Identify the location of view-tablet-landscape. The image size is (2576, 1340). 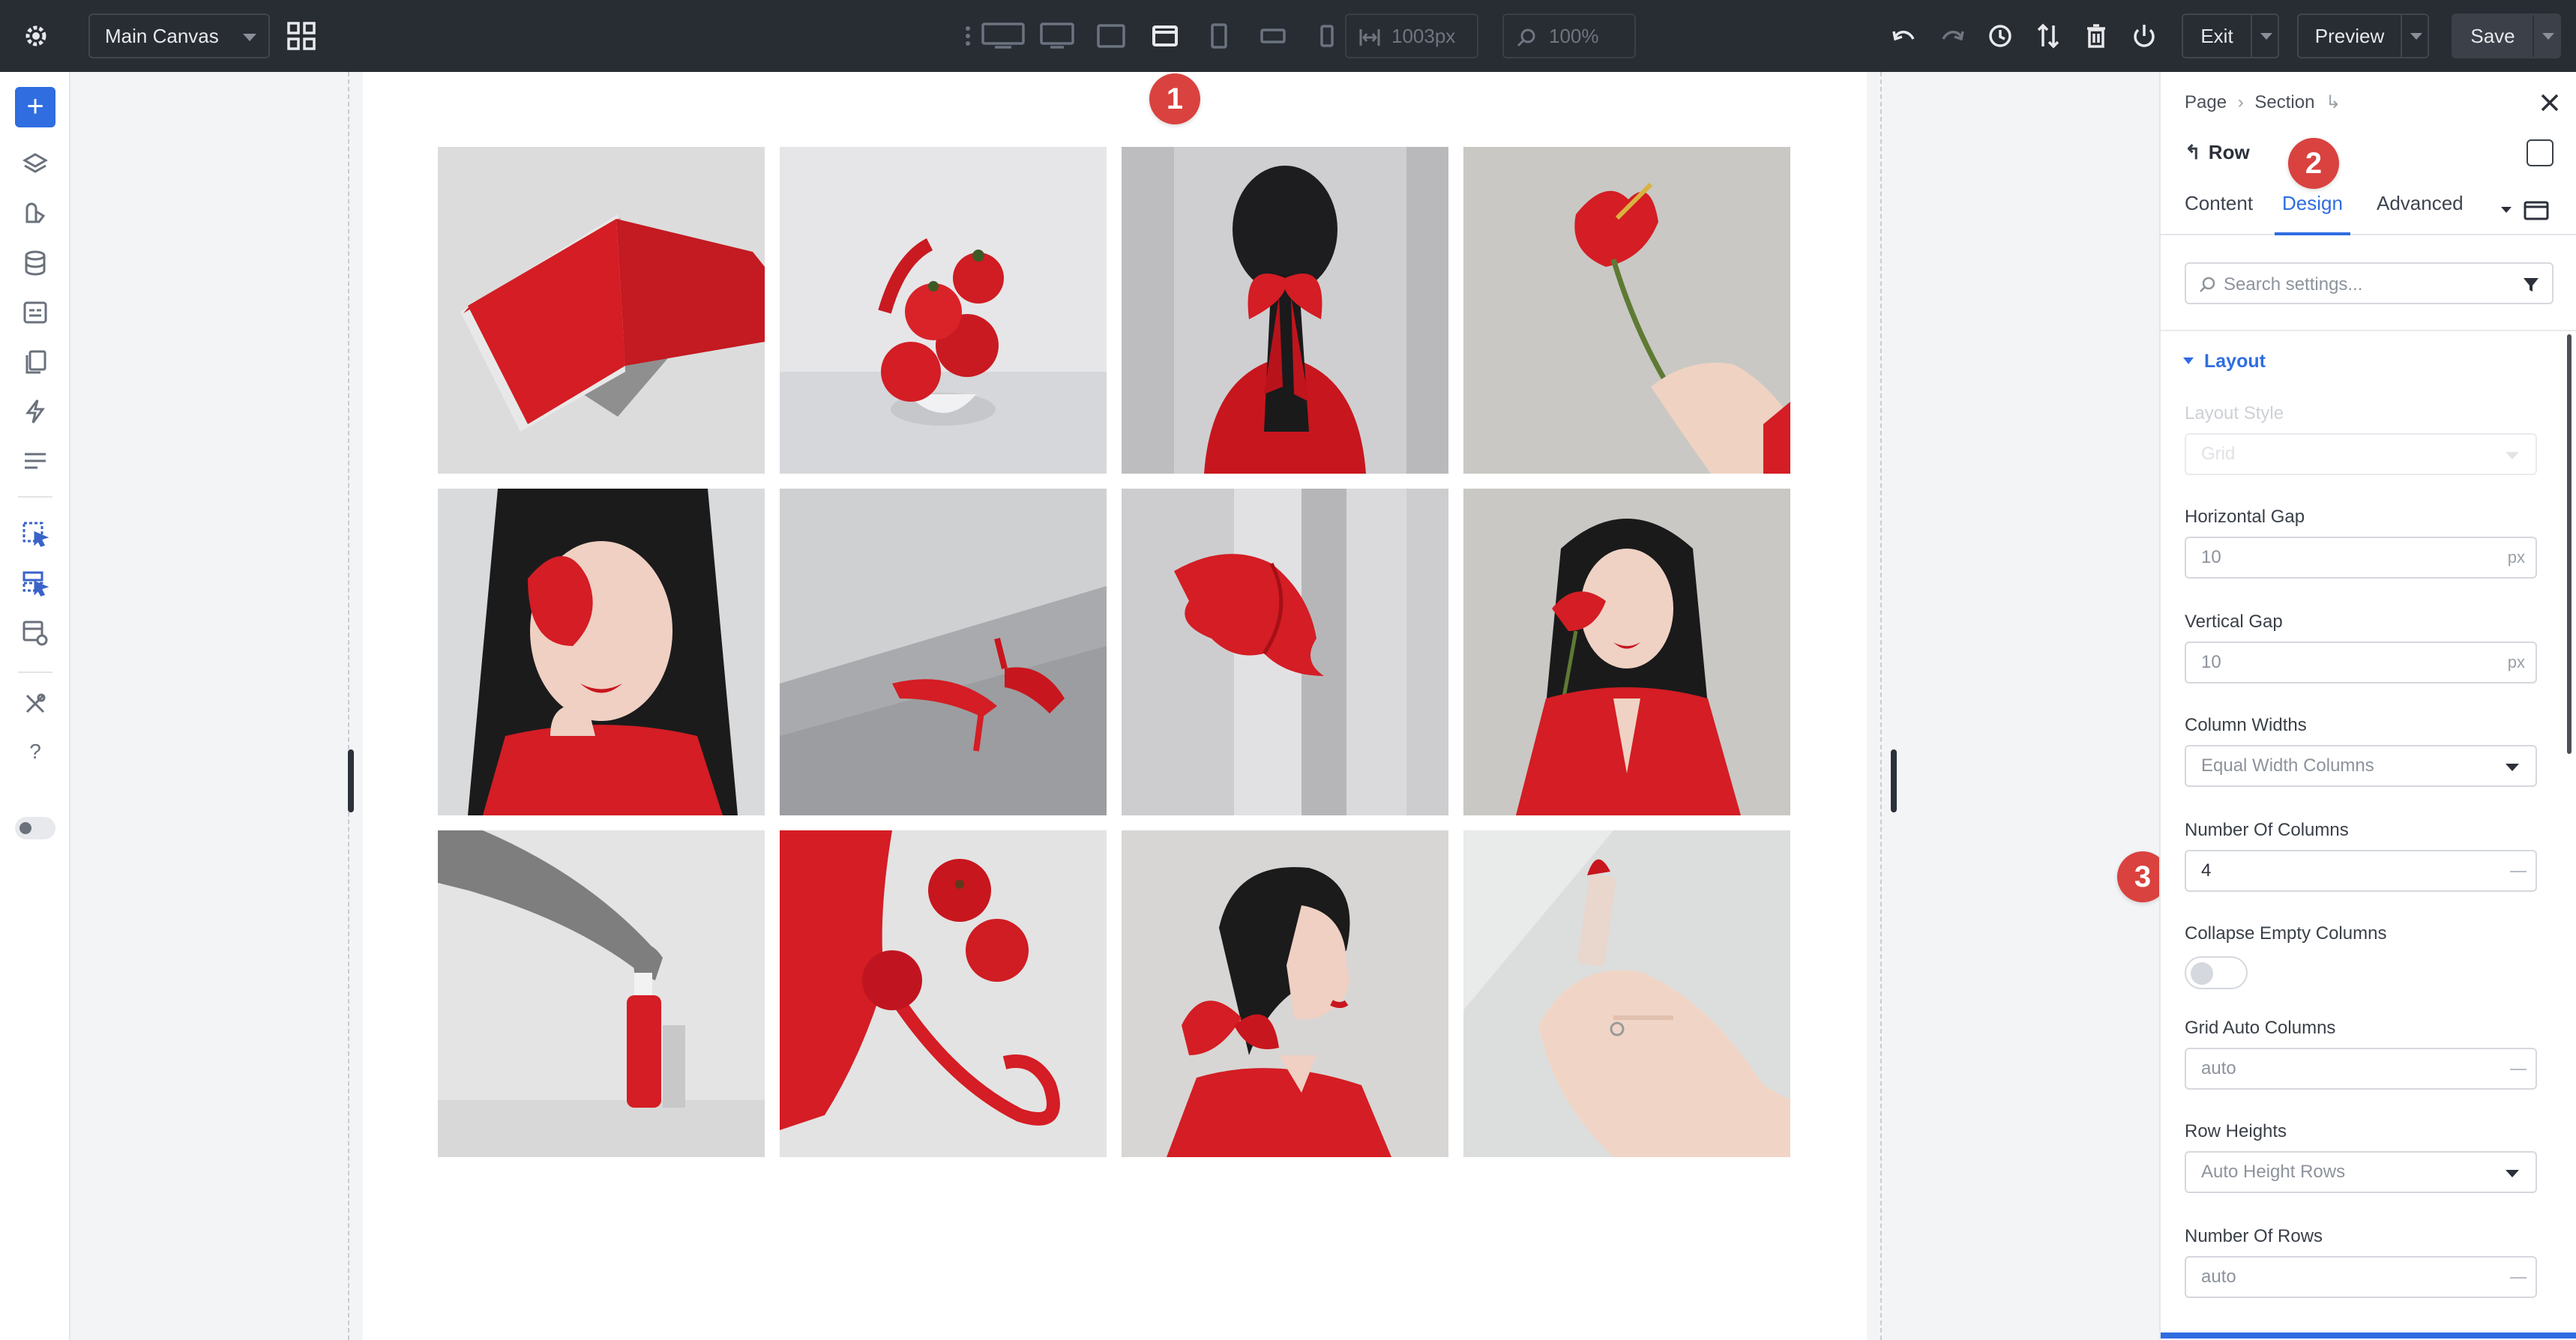
(1112, 36).